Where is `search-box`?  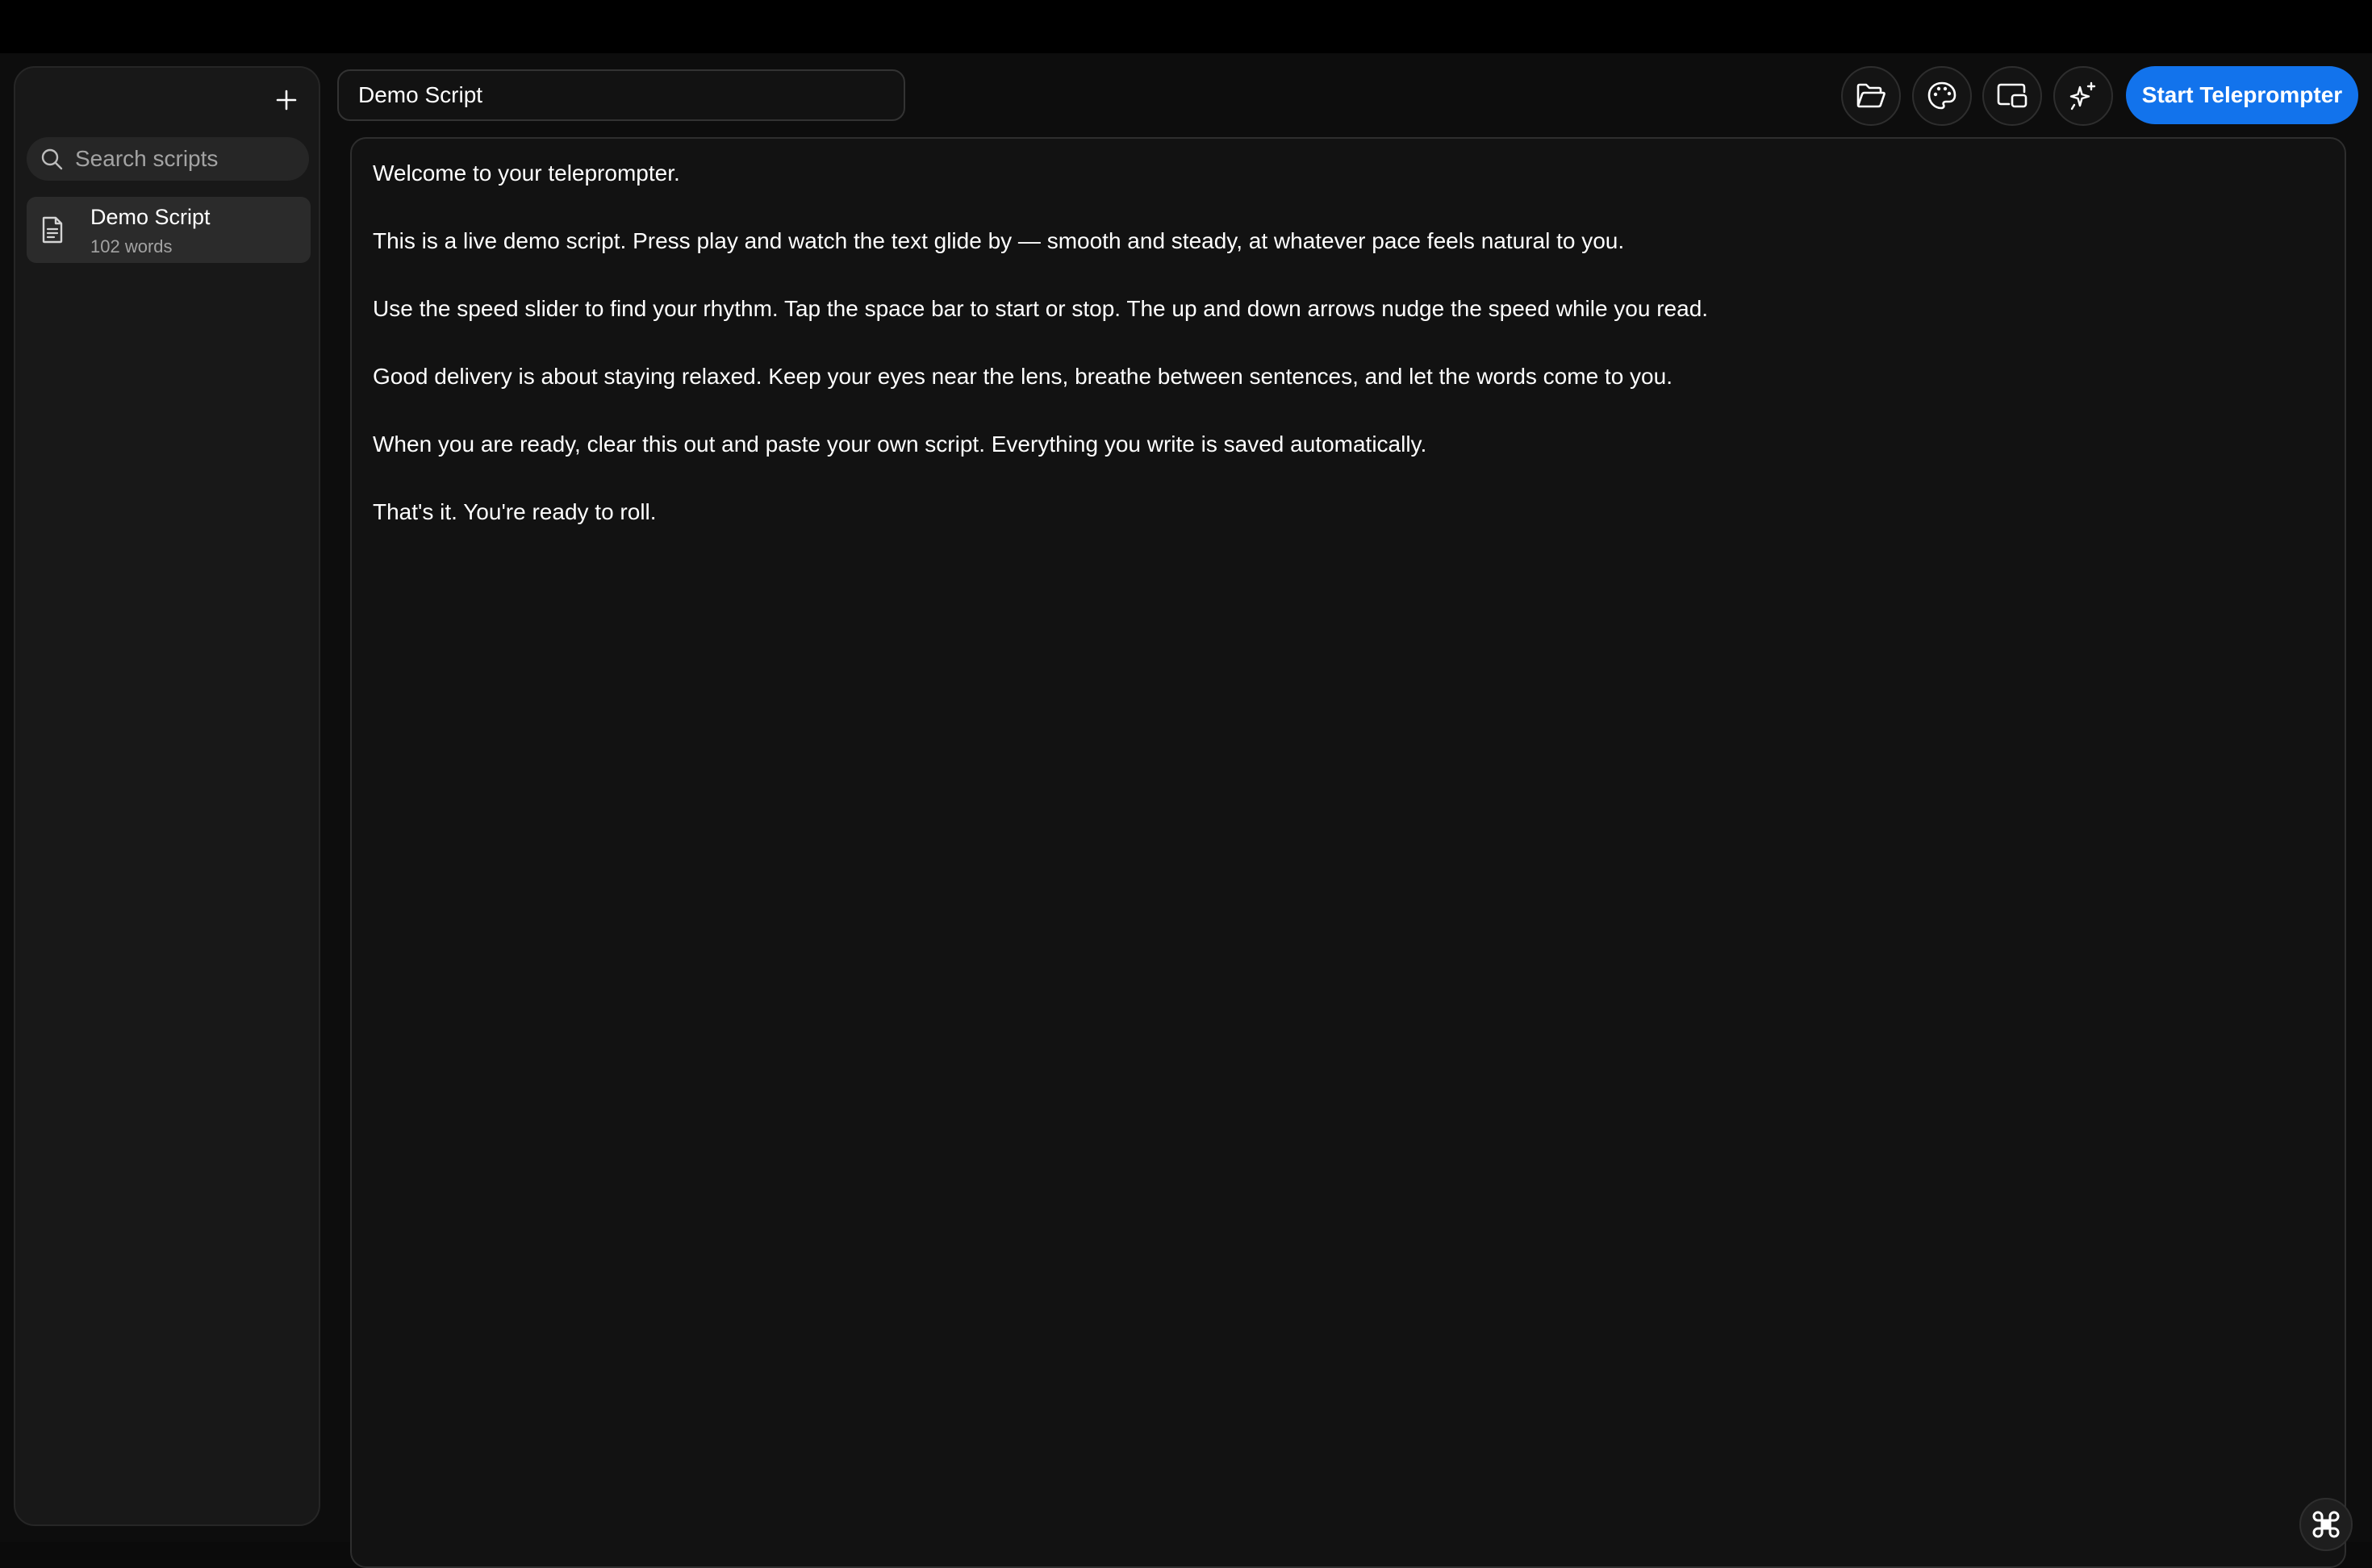 search-box is located at coordinates (196, 159).